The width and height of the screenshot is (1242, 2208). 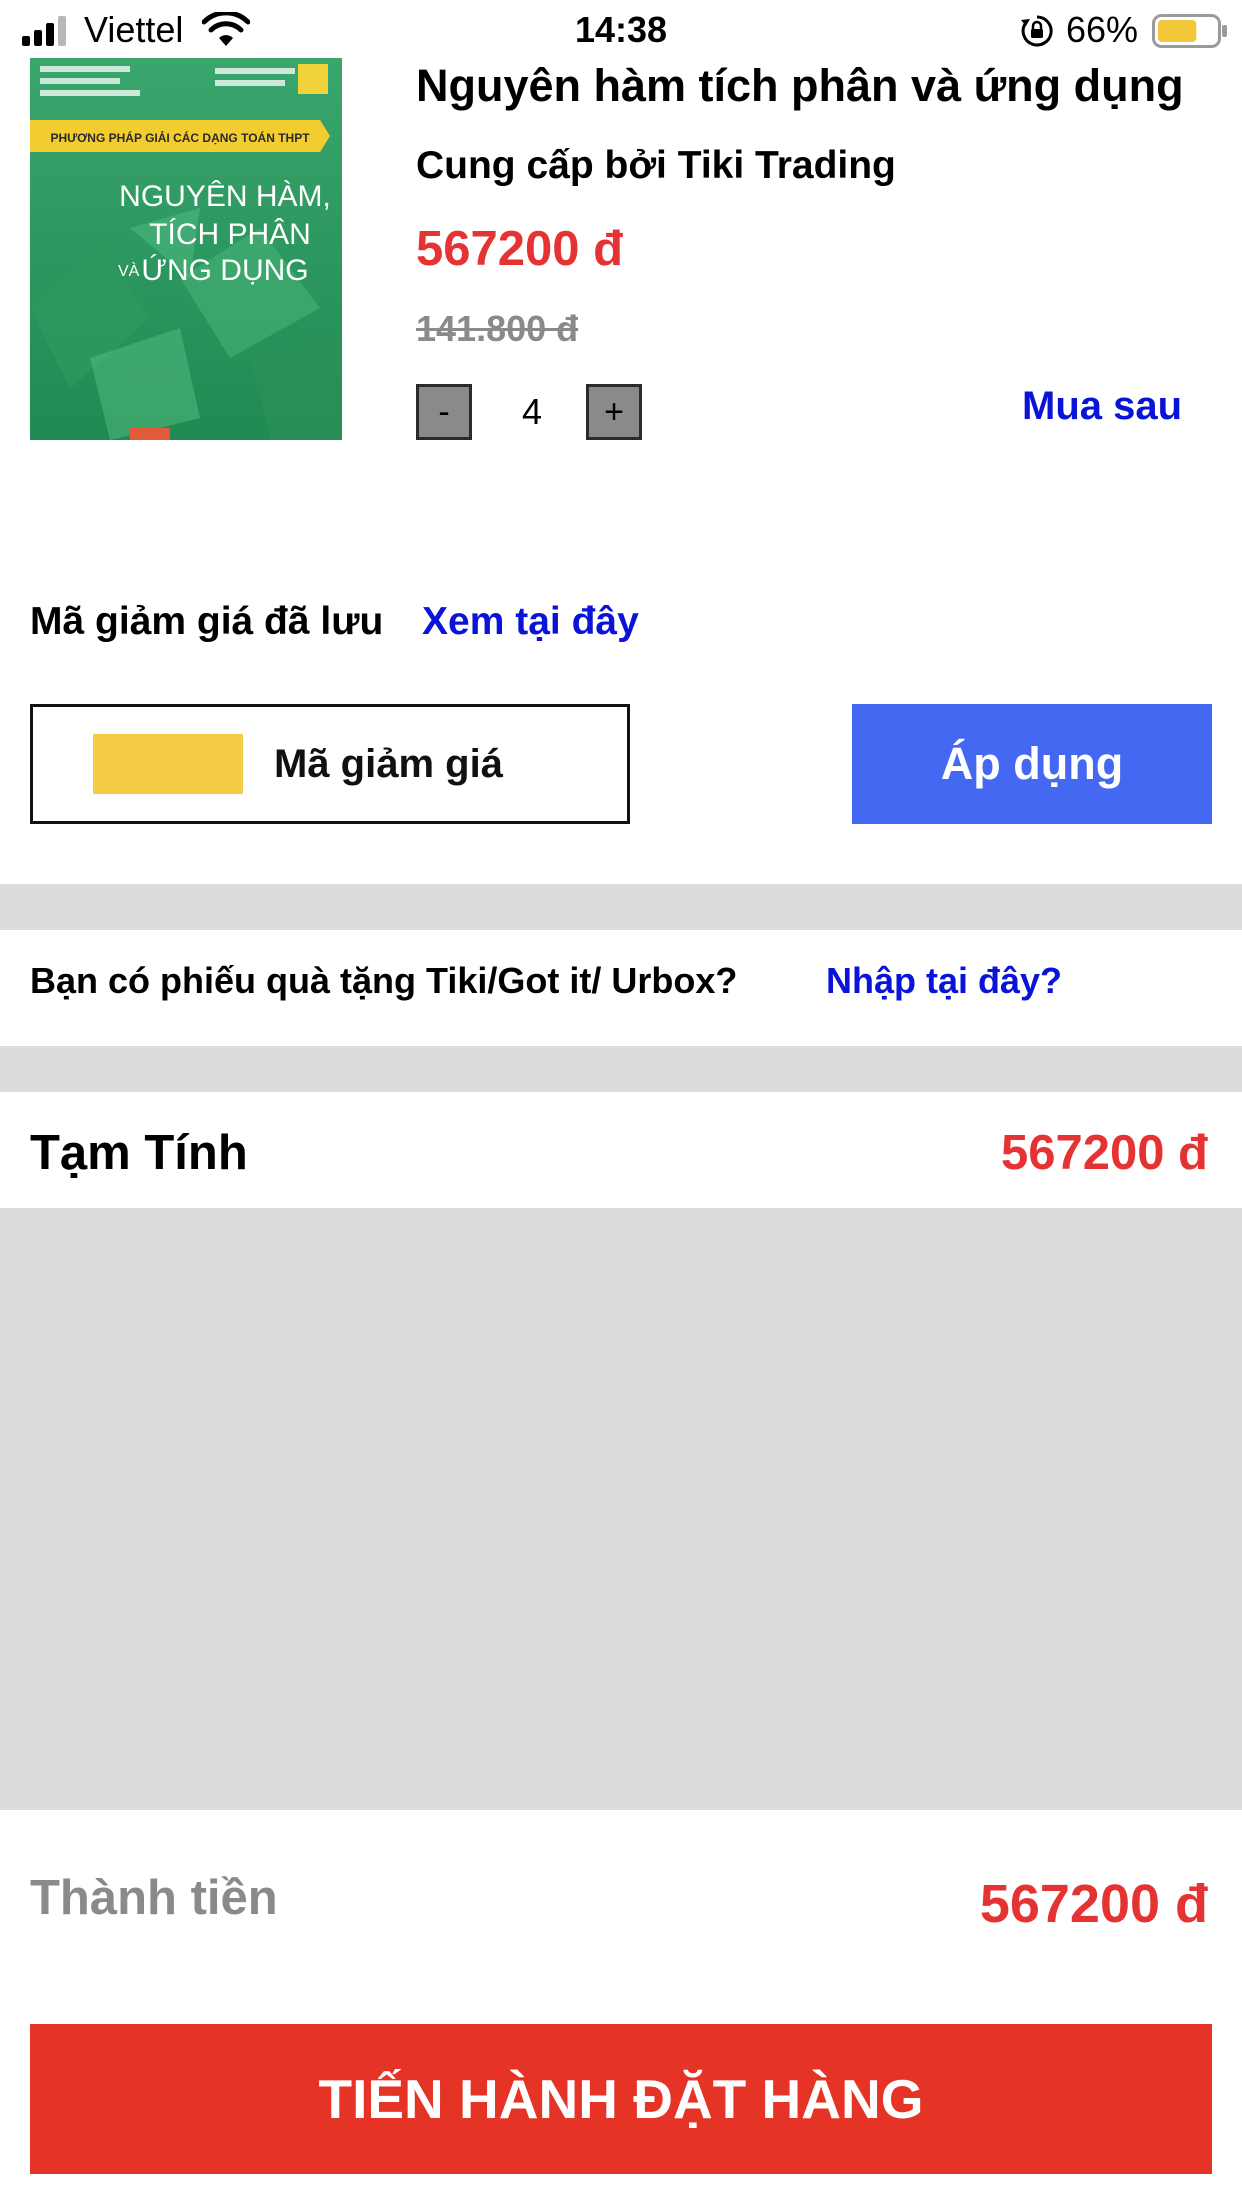 I want to click on buy-later-link: Mua sau, so click(x=1102, y=406).